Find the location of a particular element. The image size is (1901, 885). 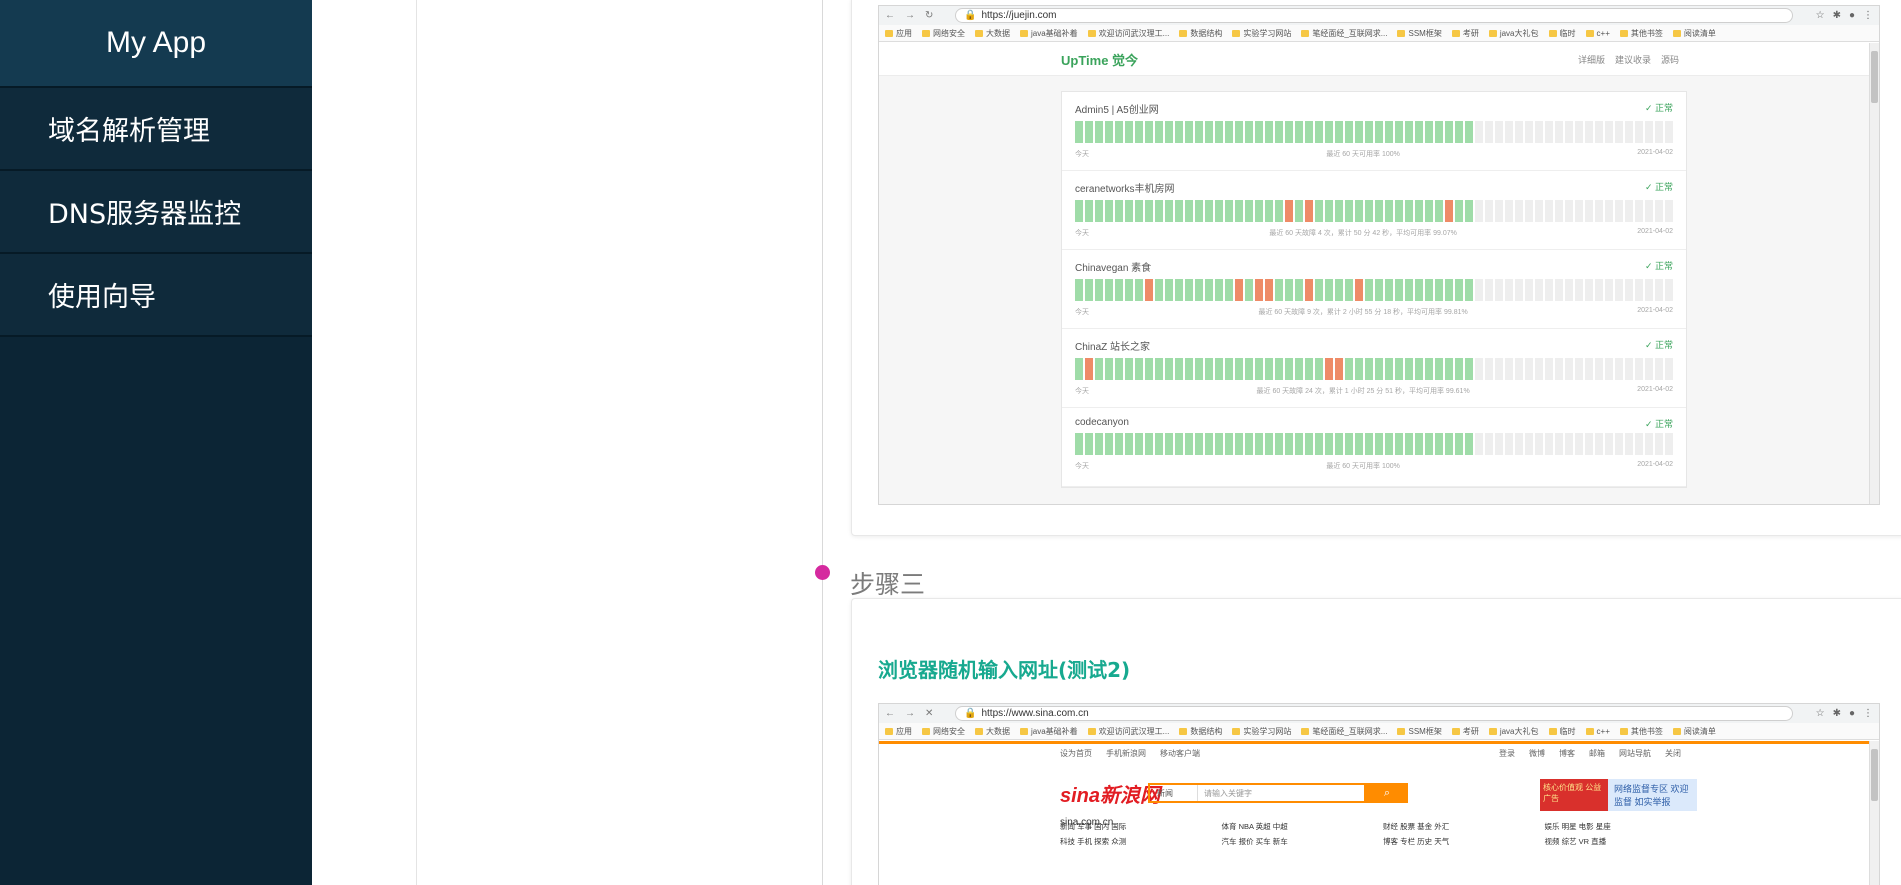

sina-top-link: 邮箱 is located at coordinates (1597, 753).